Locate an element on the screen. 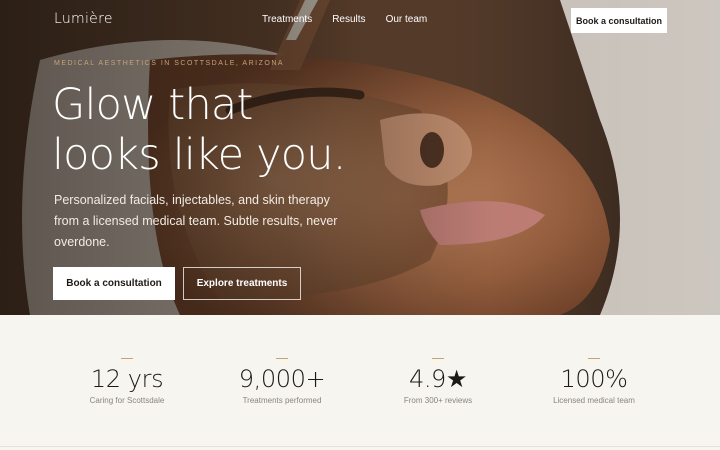 The height and width of the screenshot is (450, 720). hero-headline-line-2: looks like you. is located at coordinates (199, 155).